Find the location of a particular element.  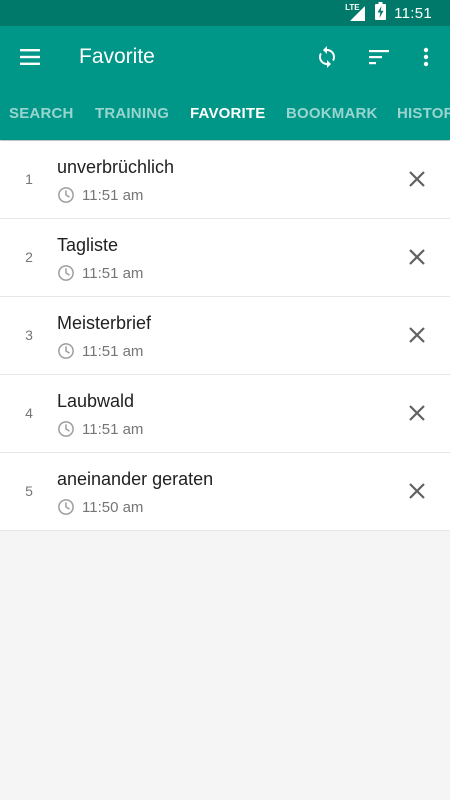

status-bar: LTE 11:51 is located at coordinates (225, 13).